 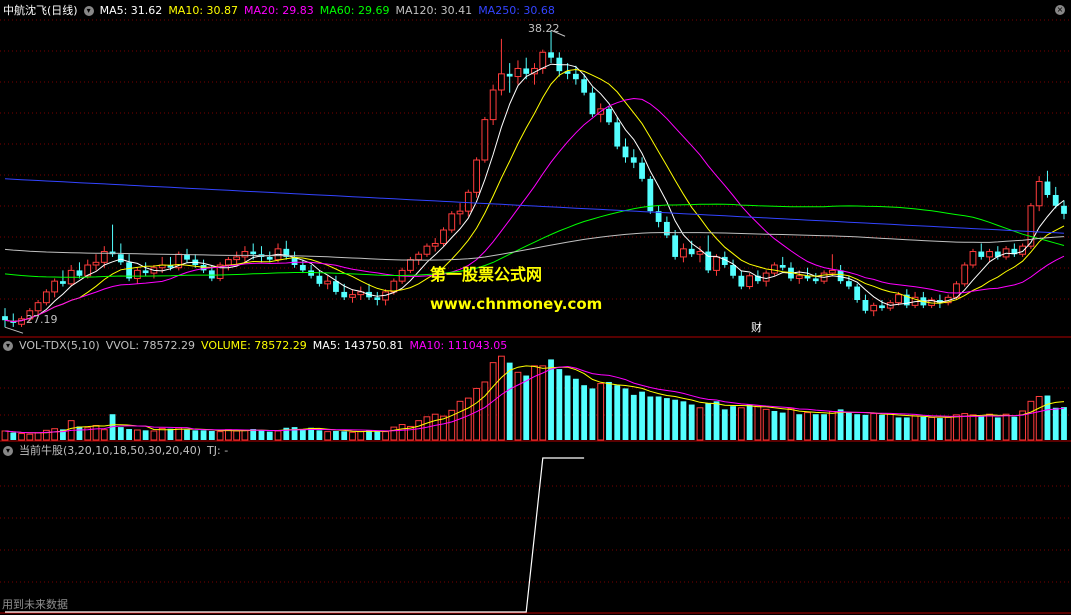 What do you see at coordinates (279, 10) in the screenshot?
I see `ma20-label: MA20: 29.83` at bounding box center [279, 10].